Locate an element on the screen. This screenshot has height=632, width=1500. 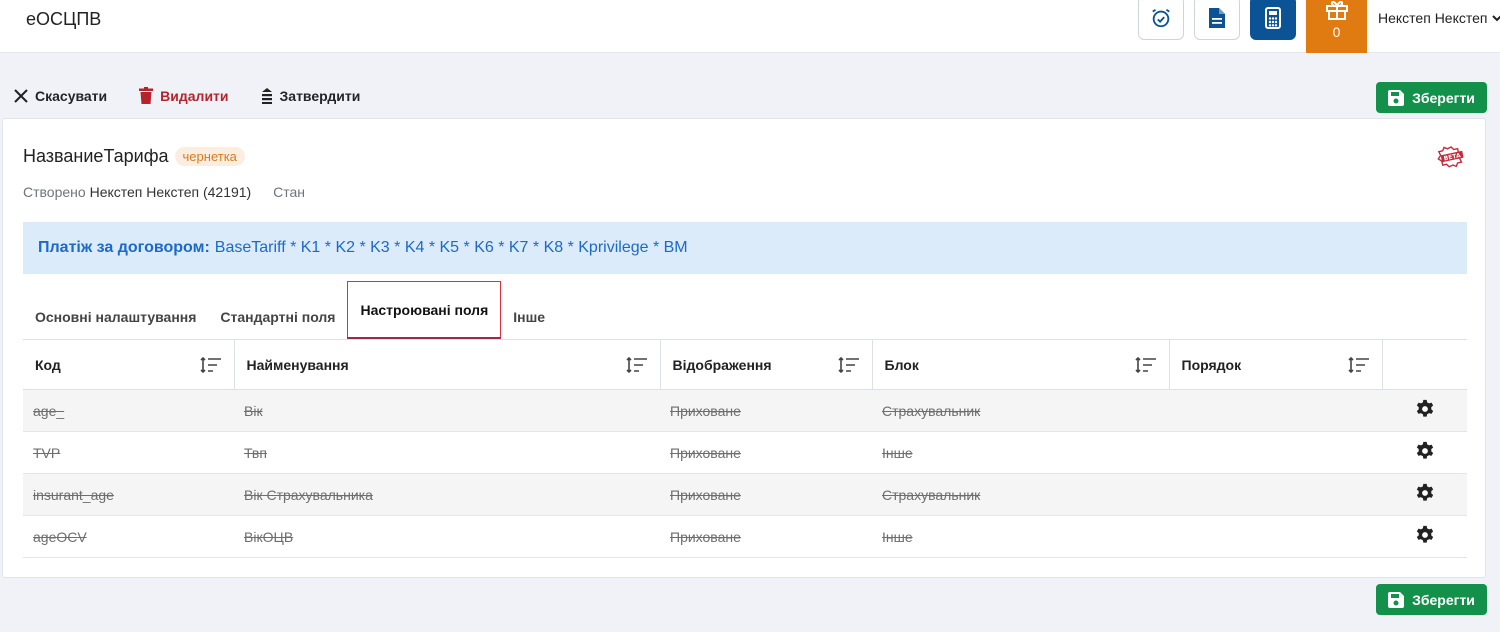
save-button-top: Зберегти is located at coordinates (1431, 97).